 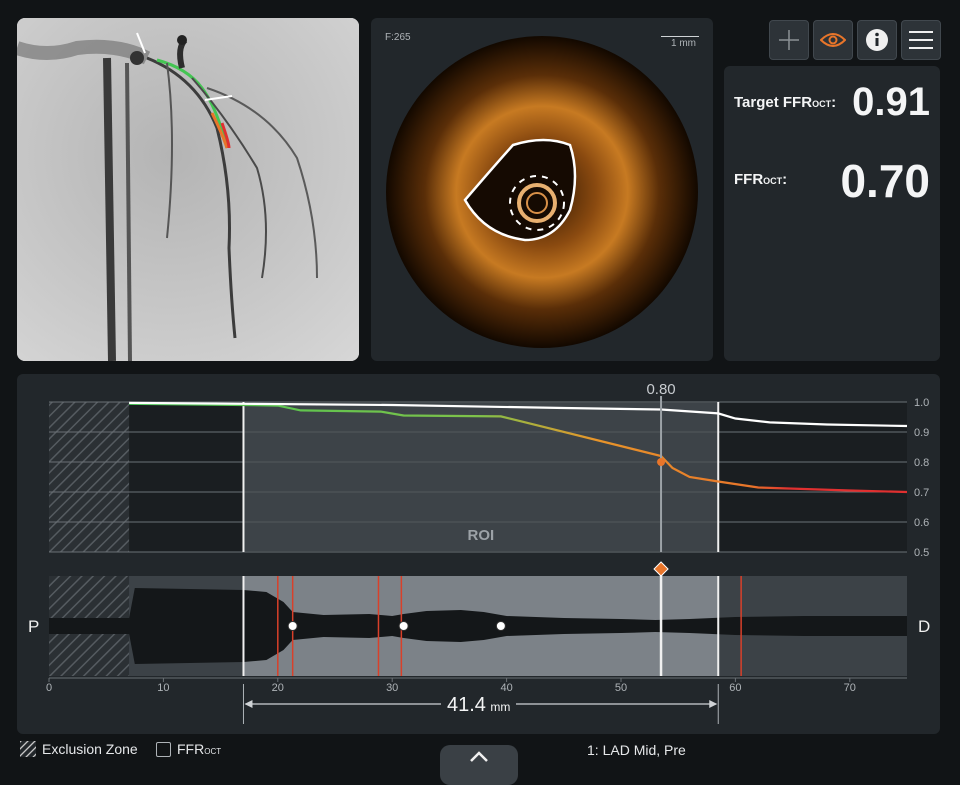 I want to click on add-icon, so click(x=789, y=40).